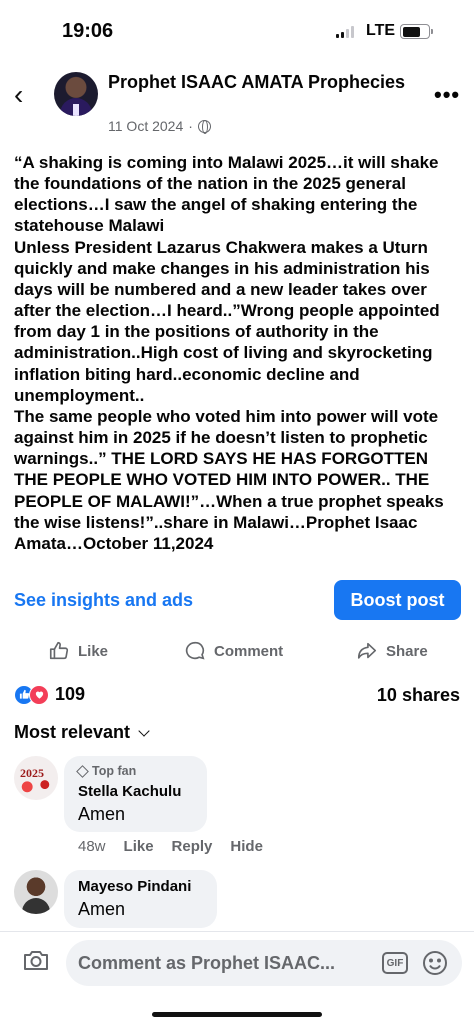 This screenshot has height=1027, width=474. I want to click on comment-like-button: Like, so click(139, 846).